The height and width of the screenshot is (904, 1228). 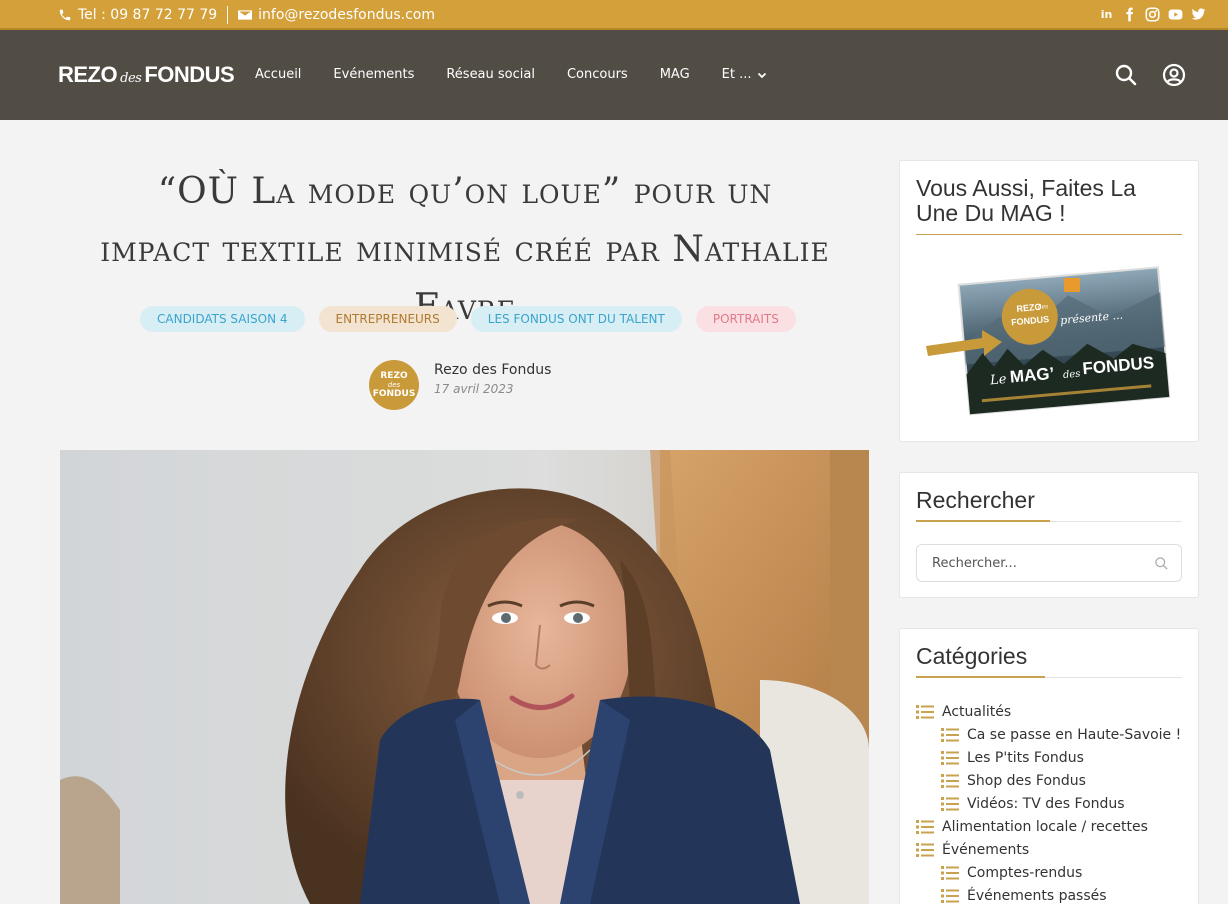 I want to click on category-item: Alimentation locale / recettes, so click(x=1049, y=826).